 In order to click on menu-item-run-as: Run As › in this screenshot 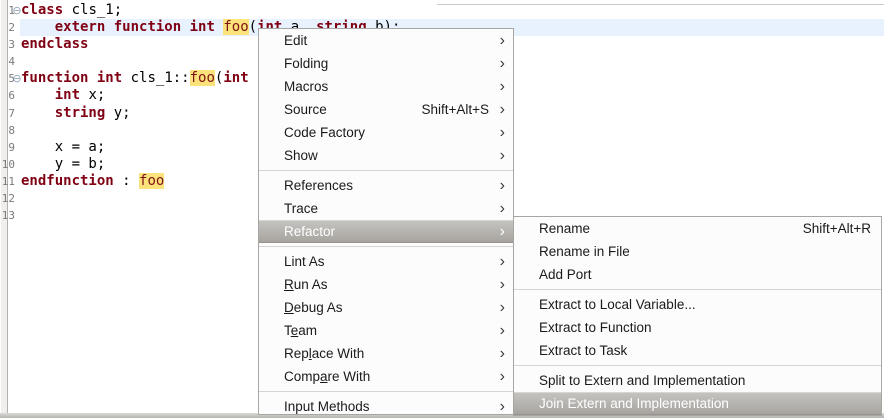, I will do `click(386, 284)`.